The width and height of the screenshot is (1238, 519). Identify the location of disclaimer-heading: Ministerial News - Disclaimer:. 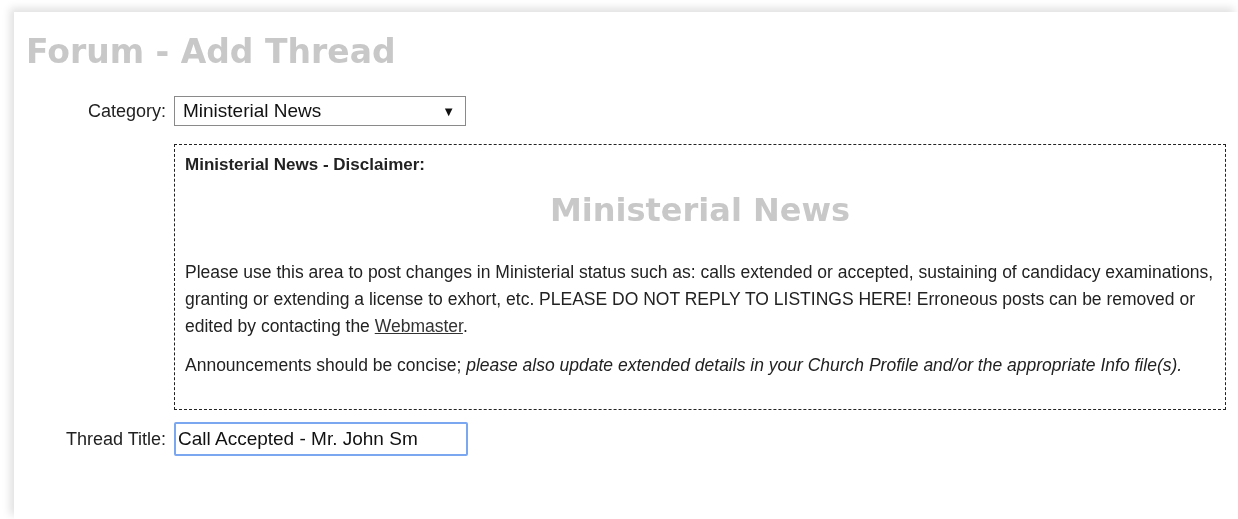
(305, 165).